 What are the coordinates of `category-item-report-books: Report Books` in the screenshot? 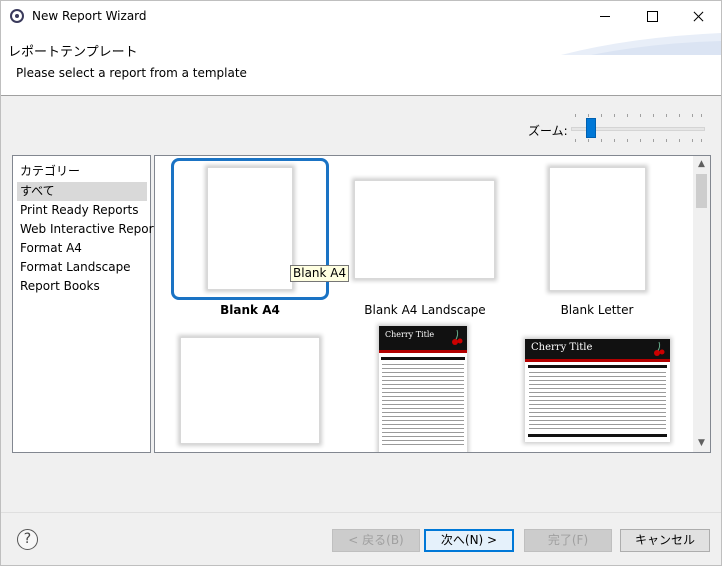 It's located at (82, 286).